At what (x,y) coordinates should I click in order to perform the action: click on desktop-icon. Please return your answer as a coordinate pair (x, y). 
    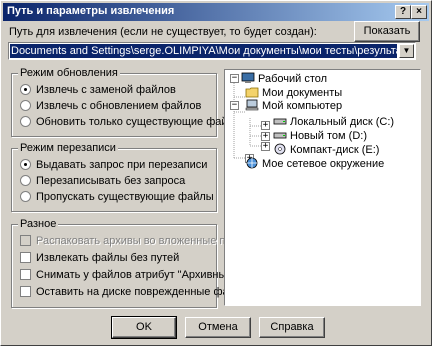
    Looking at the image, I should click on (248, 77).